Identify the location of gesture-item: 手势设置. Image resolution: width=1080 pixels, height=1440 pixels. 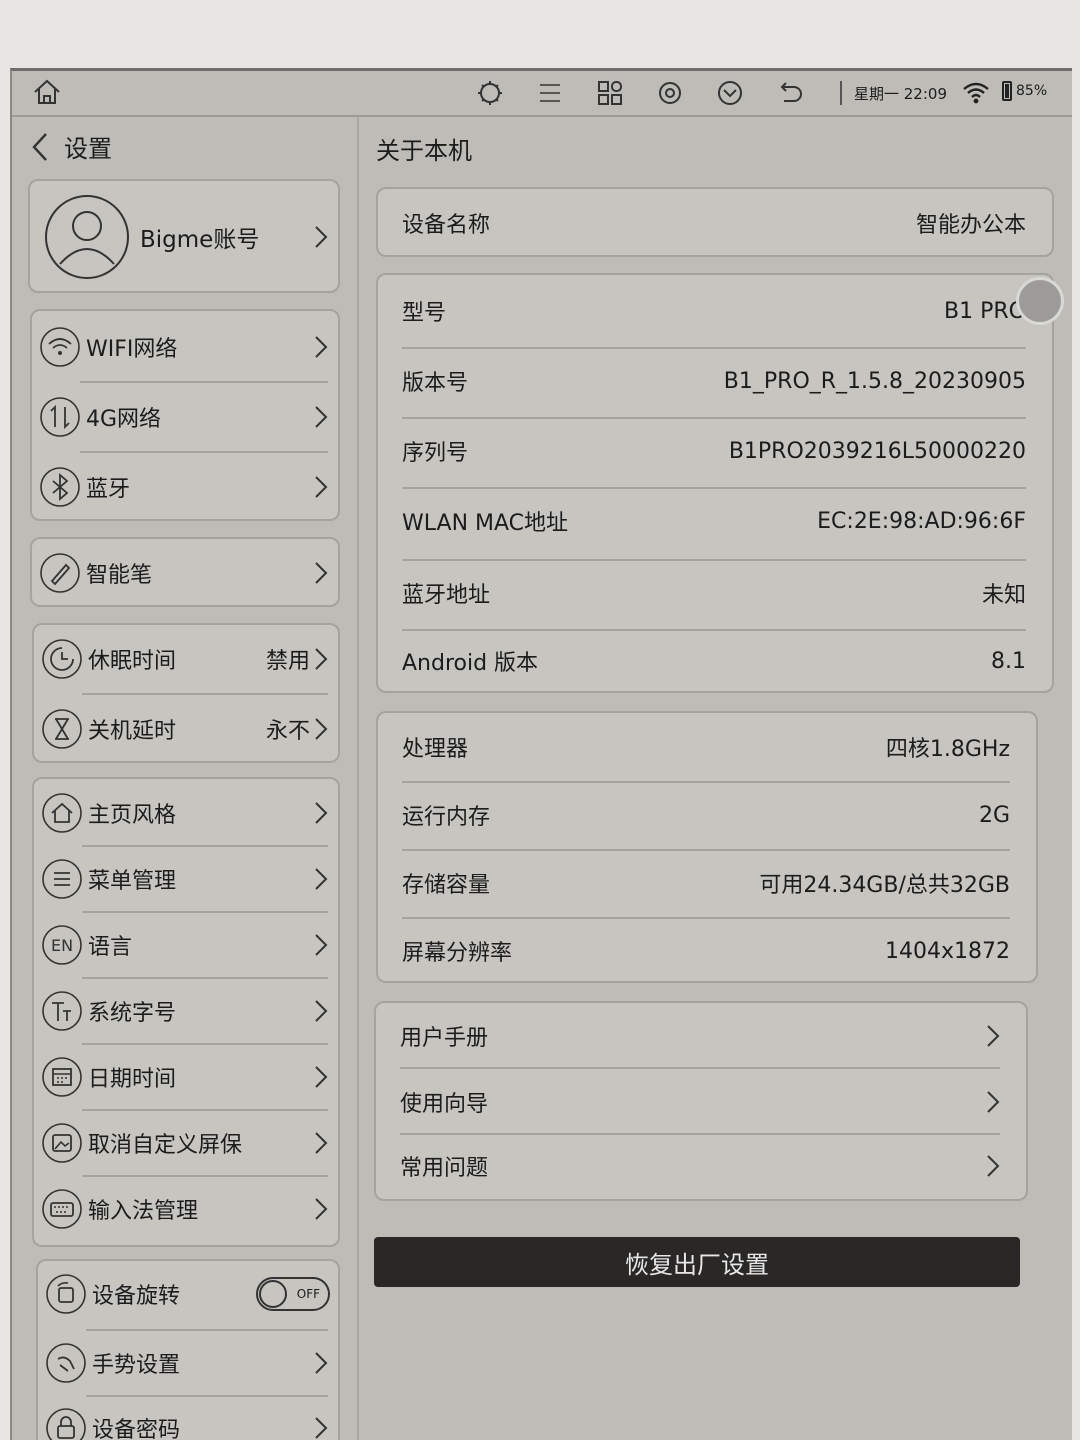
(188, 1363).